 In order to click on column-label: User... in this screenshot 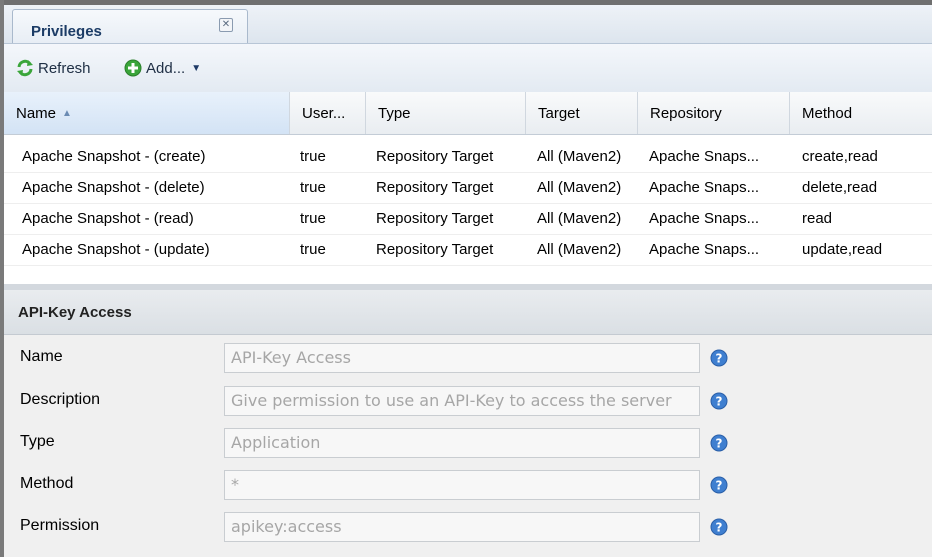, I will do `click(324, 113)`.